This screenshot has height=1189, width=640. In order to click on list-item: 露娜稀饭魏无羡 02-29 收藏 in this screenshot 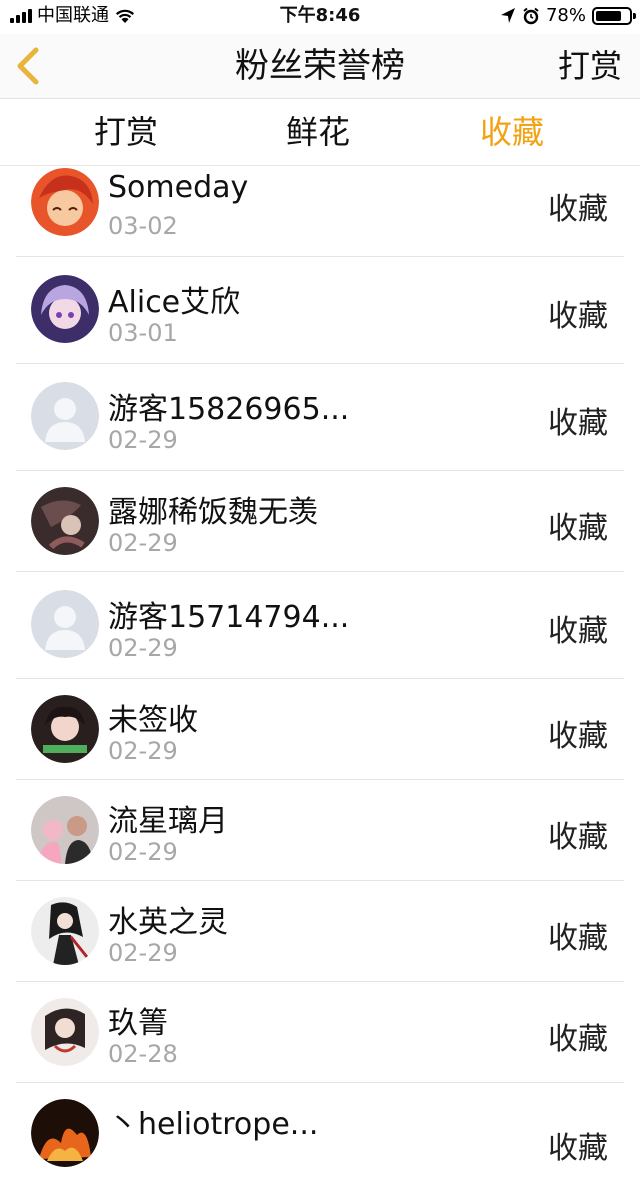, I will do `click(320, 521)`.